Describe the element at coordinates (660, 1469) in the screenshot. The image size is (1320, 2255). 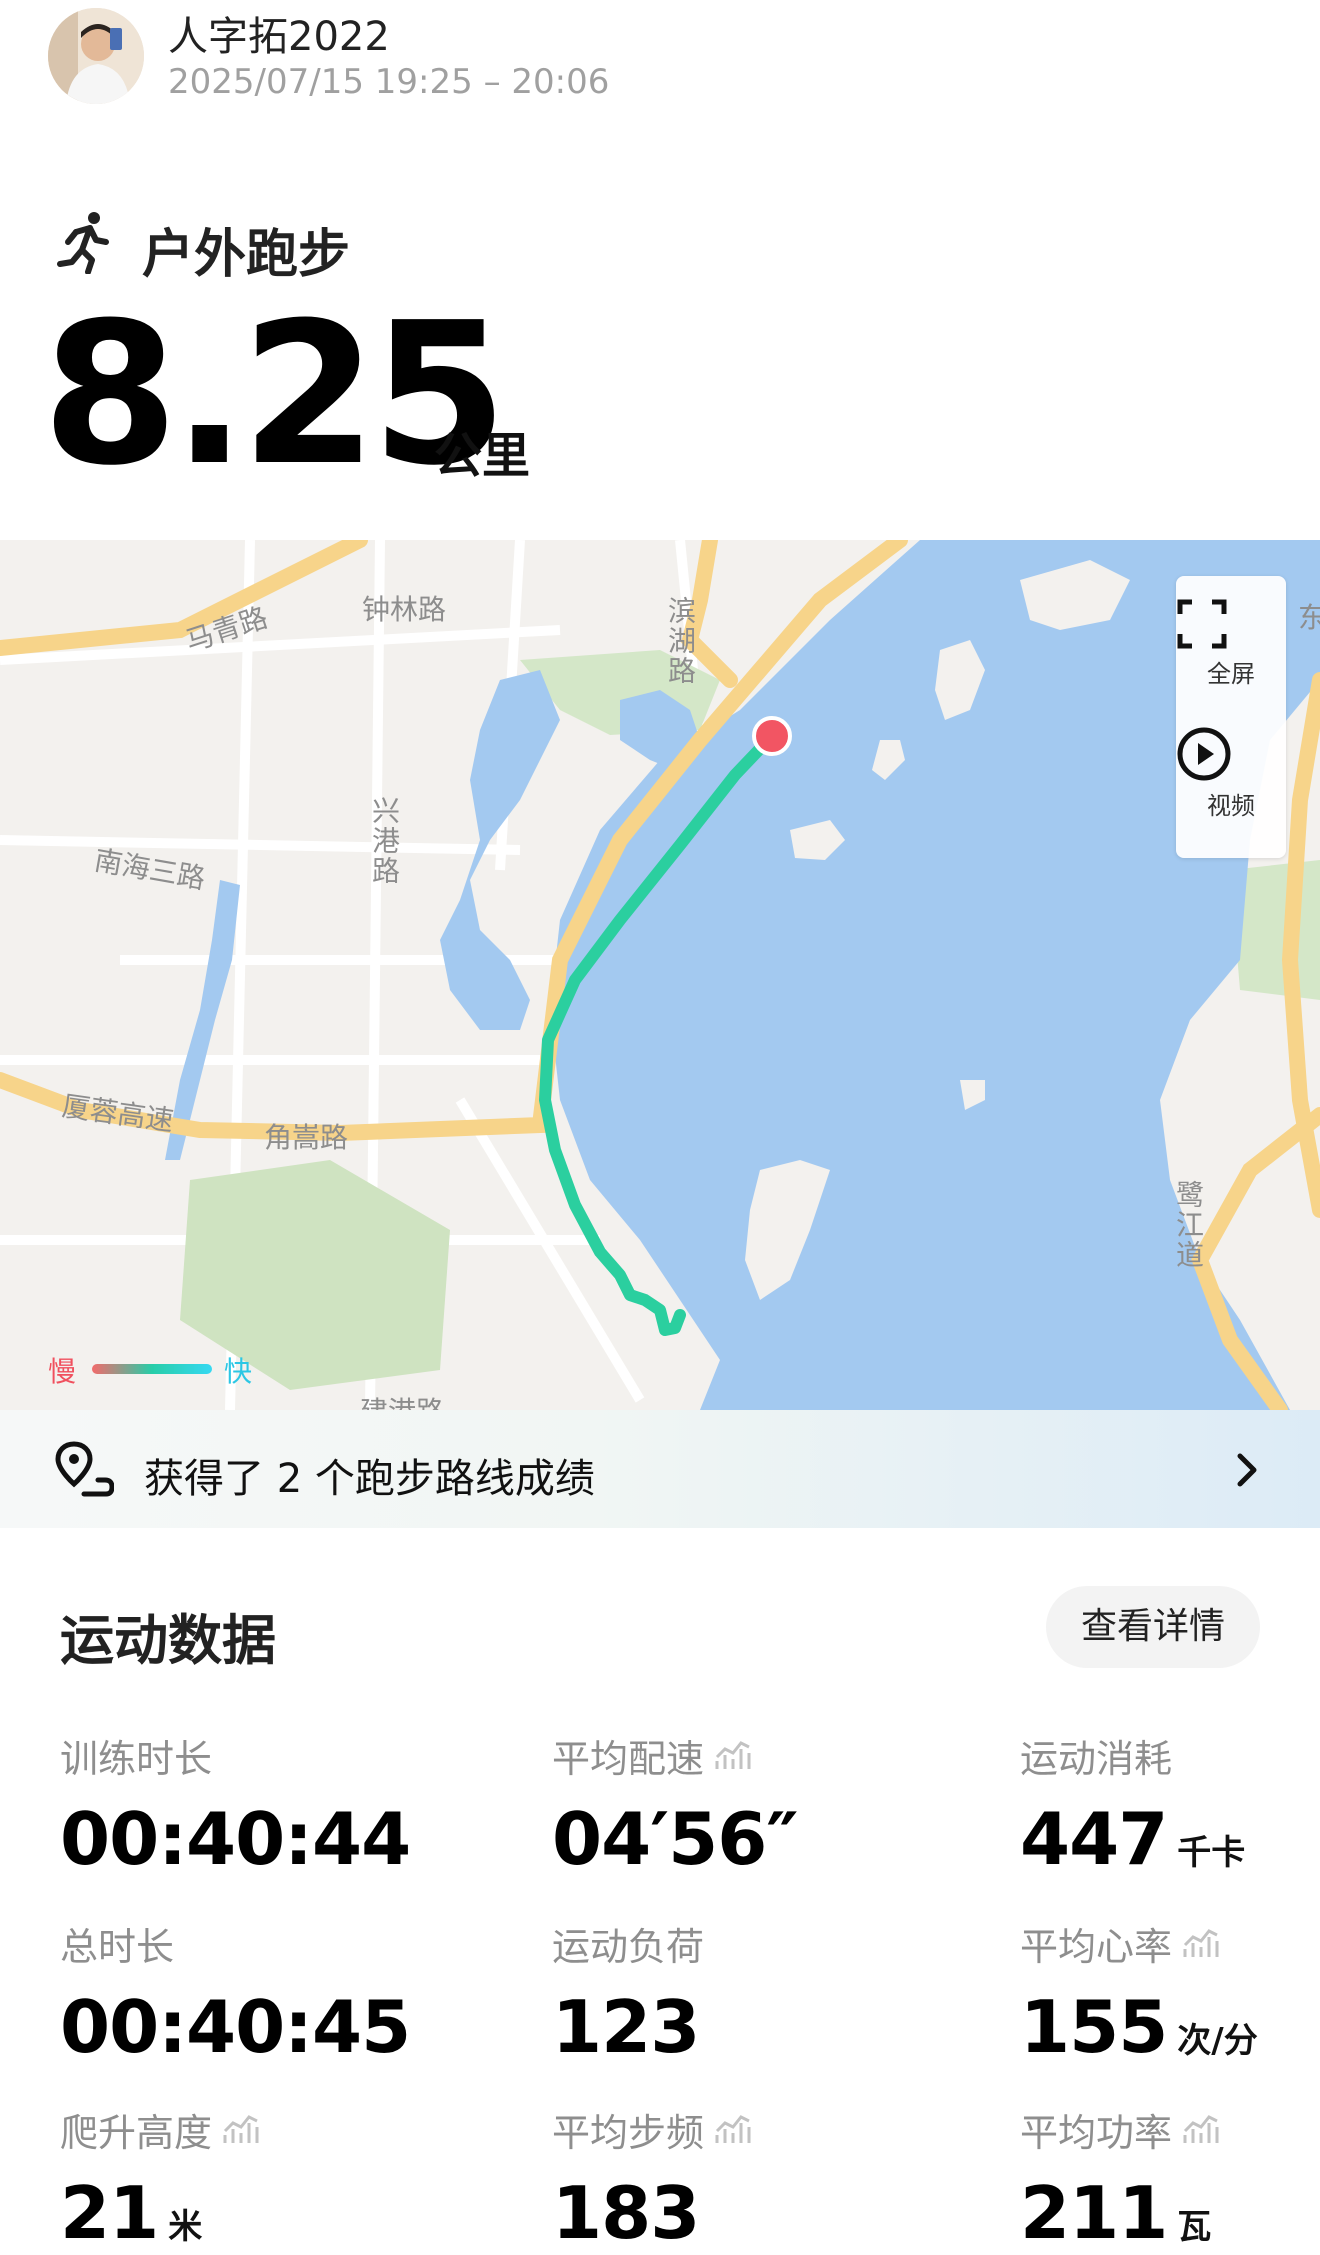
I see `route-achievement-banner: 获得了 2 个跑步路线成绩` at that location.